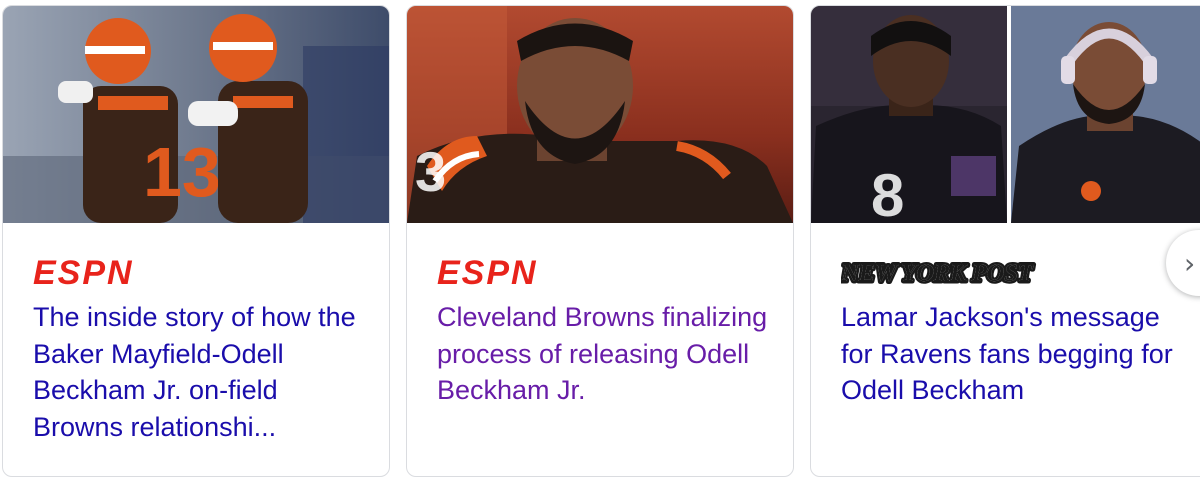 The width and height of the screenshot is (1200, 477). Describe the element at coordinates (182, 172) in the screenshot. I see `svg-text: 13` at that location.